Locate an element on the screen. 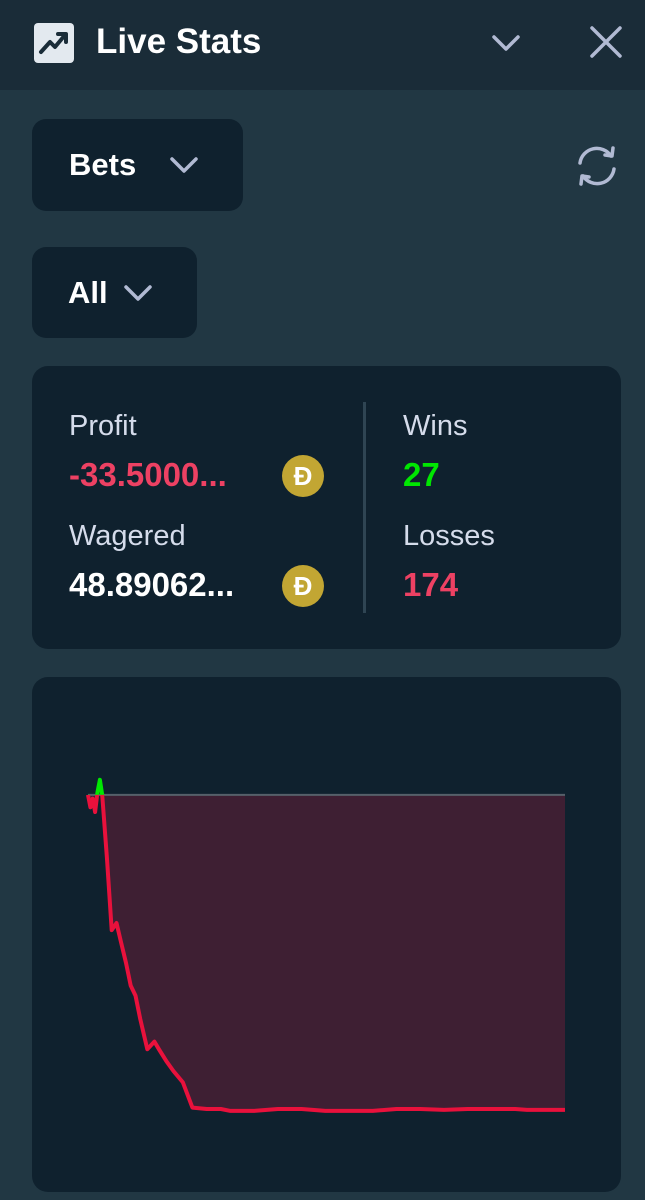  header: Live Stats is located at coordinates (322, 45).